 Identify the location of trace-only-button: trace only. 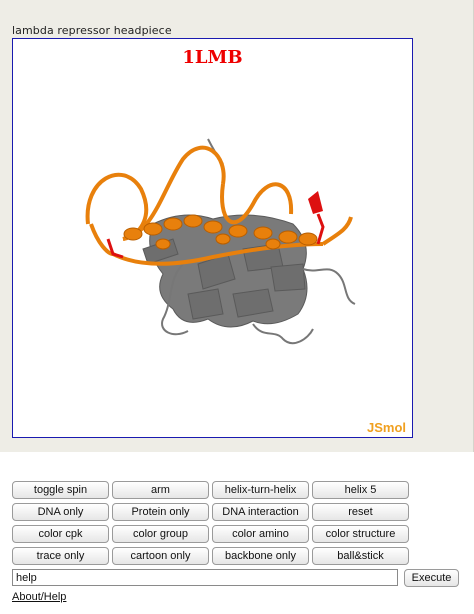
(60, 556).